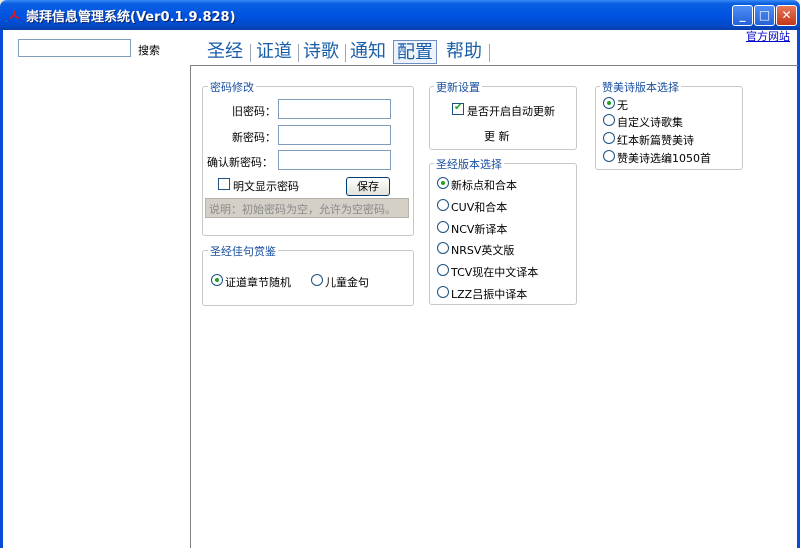  I want to click on tab-settings: 配置, so click(415, 52).